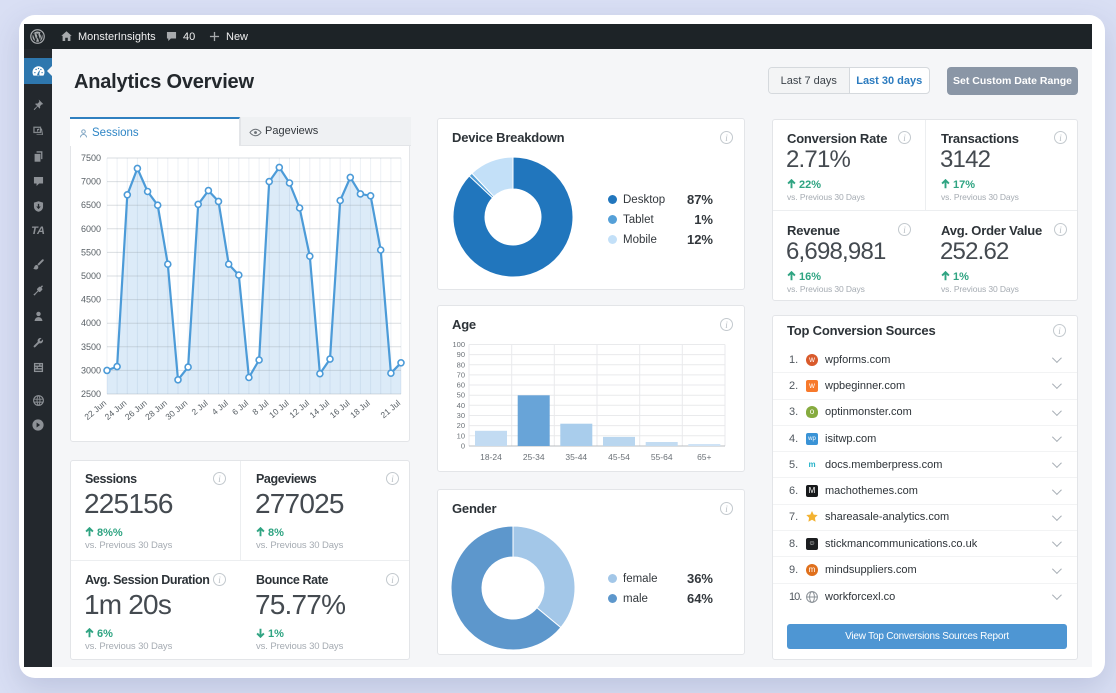 Image resolution: width=1116 pixels, height=693 pixels. Describe the element at coordinates (340, 409) in the screenshot. I see `svg-text: 16 Jul` at that location.